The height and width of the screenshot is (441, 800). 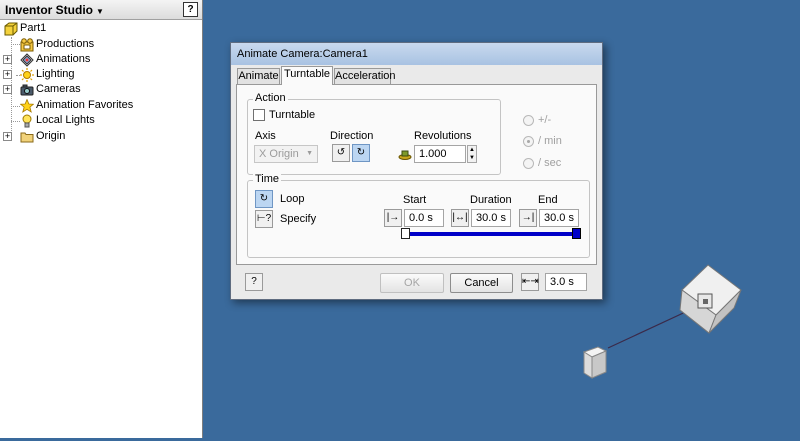 What do you see at coordinates (27, 75) in the screenshot?
I see `lighting-icon` at bounding box center [27, 75].